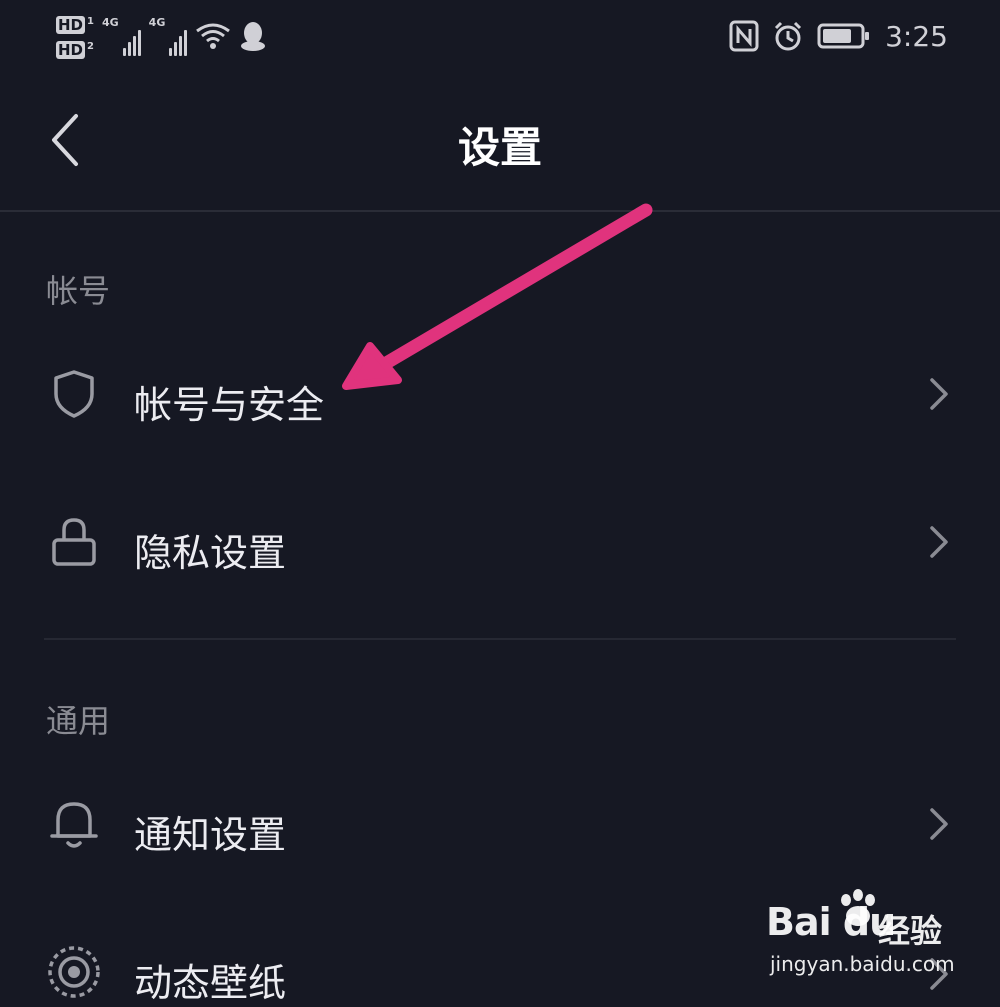  I want to click on nav-bar: 设置, so click(500, 141).